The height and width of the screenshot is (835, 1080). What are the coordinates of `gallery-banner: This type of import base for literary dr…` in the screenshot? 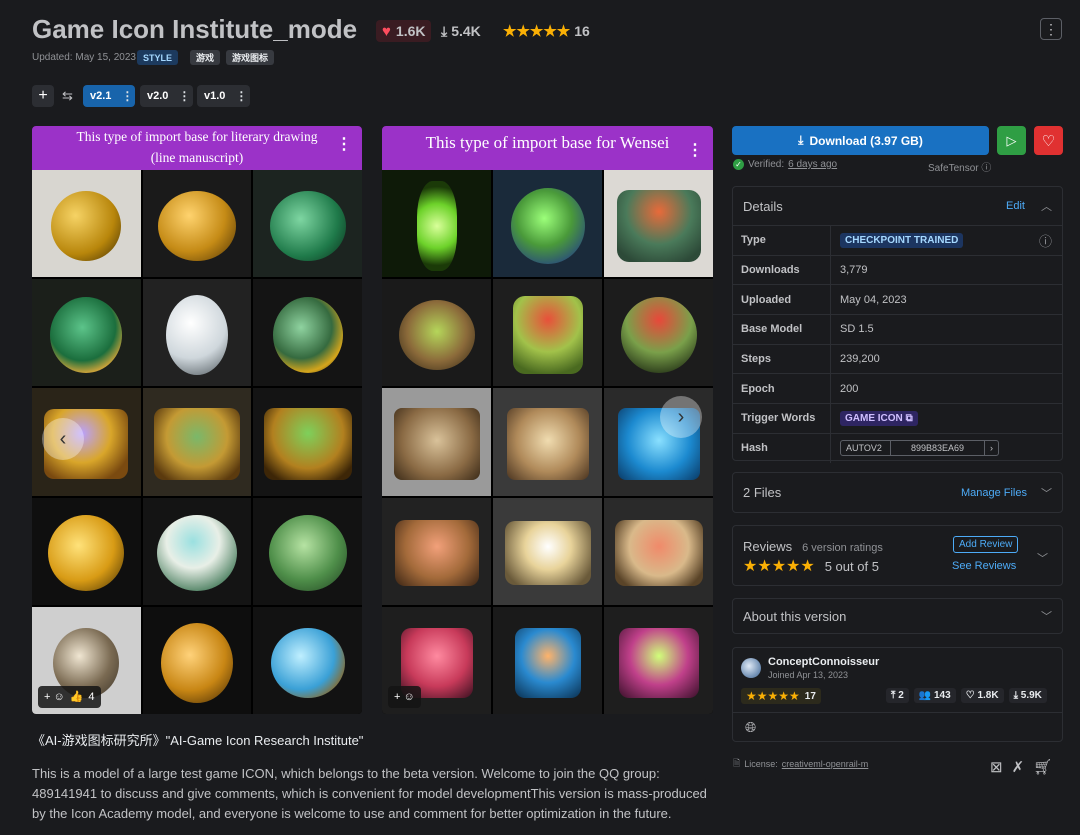 It's located at (197, 148).